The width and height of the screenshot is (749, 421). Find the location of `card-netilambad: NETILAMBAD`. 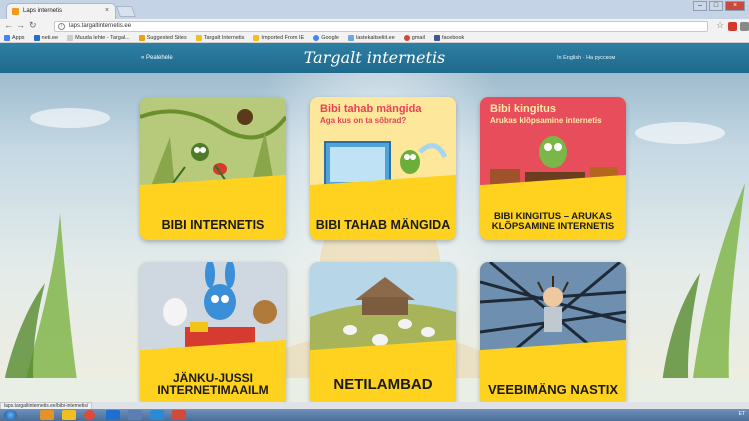

card-netilambad: NETILAMBAD is located at coordinates (383, 332).